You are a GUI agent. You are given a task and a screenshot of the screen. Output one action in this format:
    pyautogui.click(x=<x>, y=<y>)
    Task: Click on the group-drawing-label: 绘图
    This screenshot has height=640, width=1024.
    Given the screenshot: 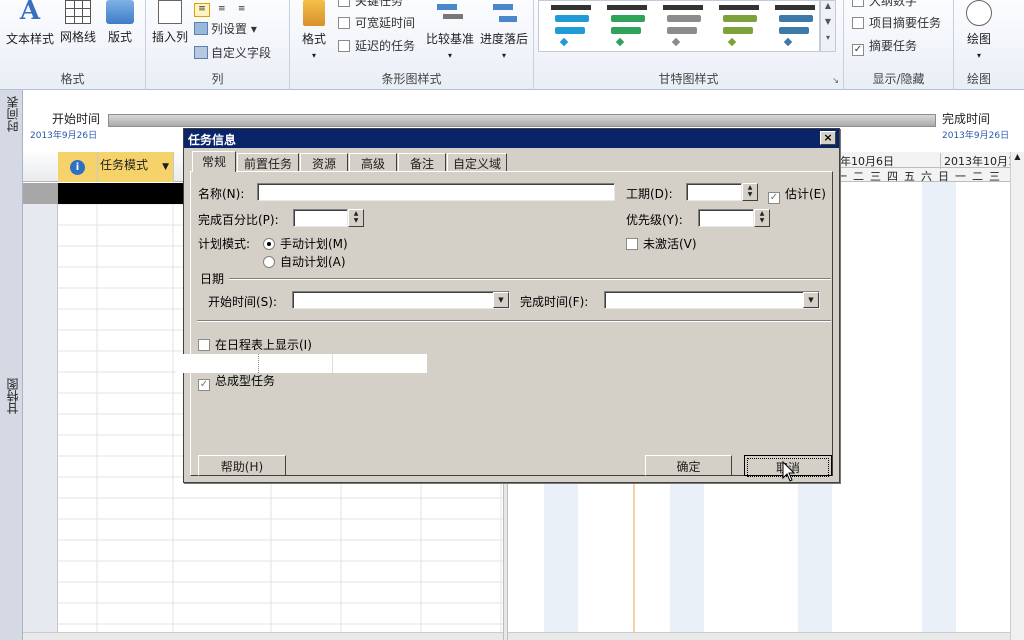 What is the action you would take?
    pyautogui.click(x=978, y=79)
    